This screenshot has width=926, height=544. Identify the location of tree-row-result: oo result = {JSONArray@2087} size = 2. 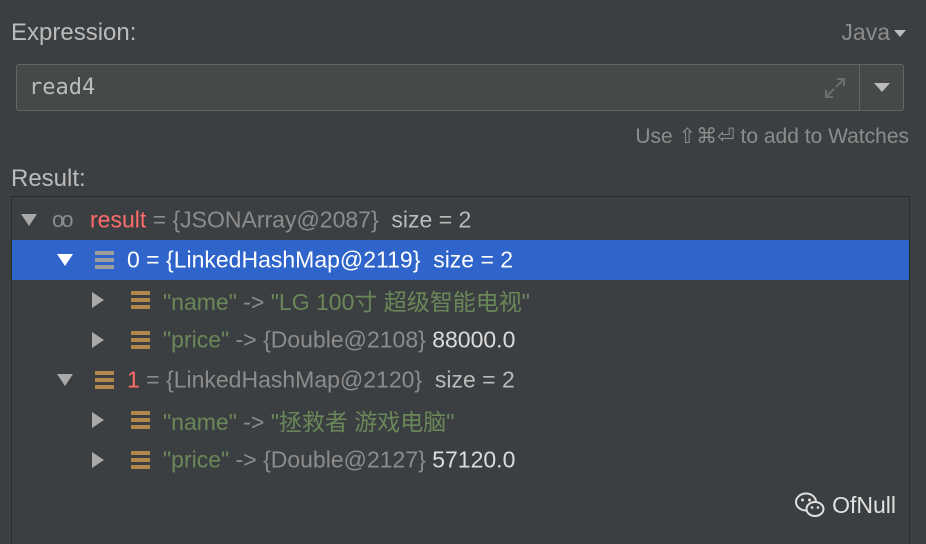
(460, 220).